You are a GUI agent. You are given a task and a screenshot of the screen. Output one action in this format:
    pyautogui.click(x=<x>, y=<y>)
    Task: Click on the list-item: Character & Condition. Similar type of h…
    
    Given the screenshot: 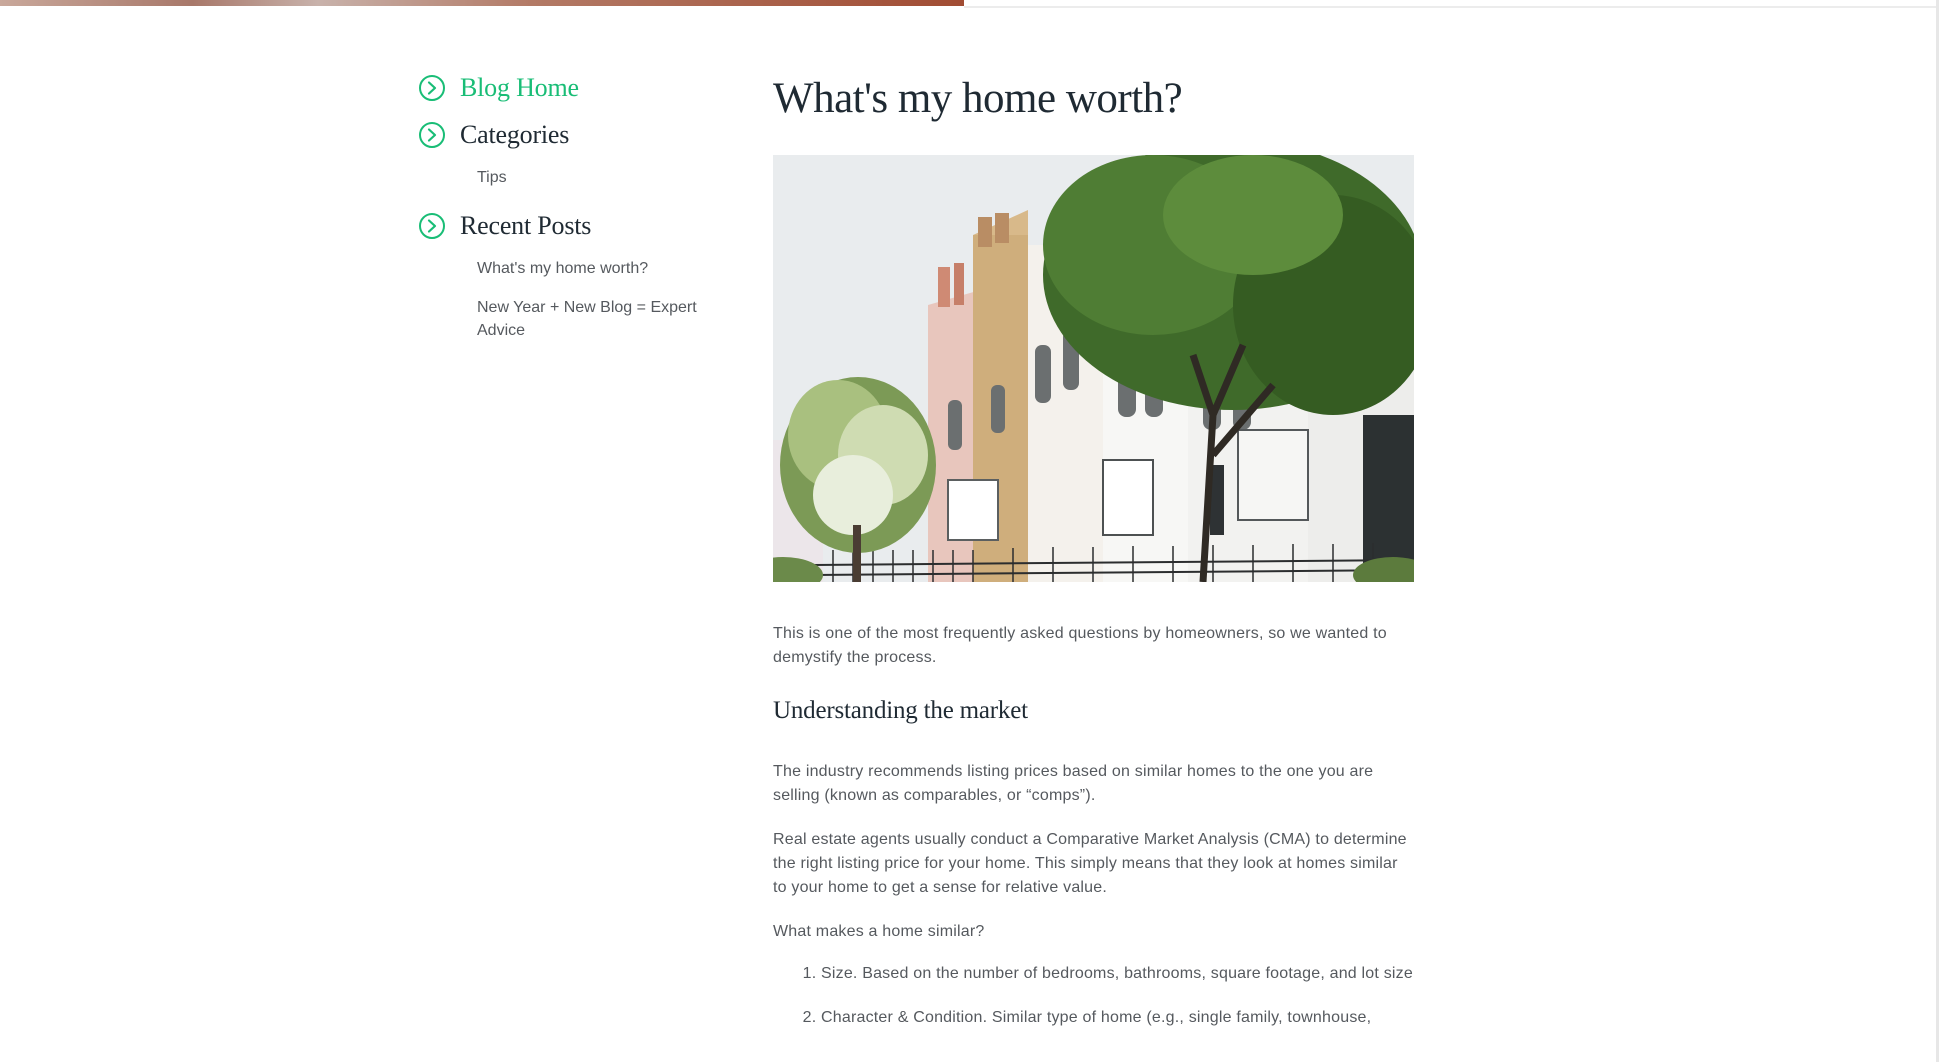 What is the action you would take?
    pyautogui.click(x=1142, y=1018)
    